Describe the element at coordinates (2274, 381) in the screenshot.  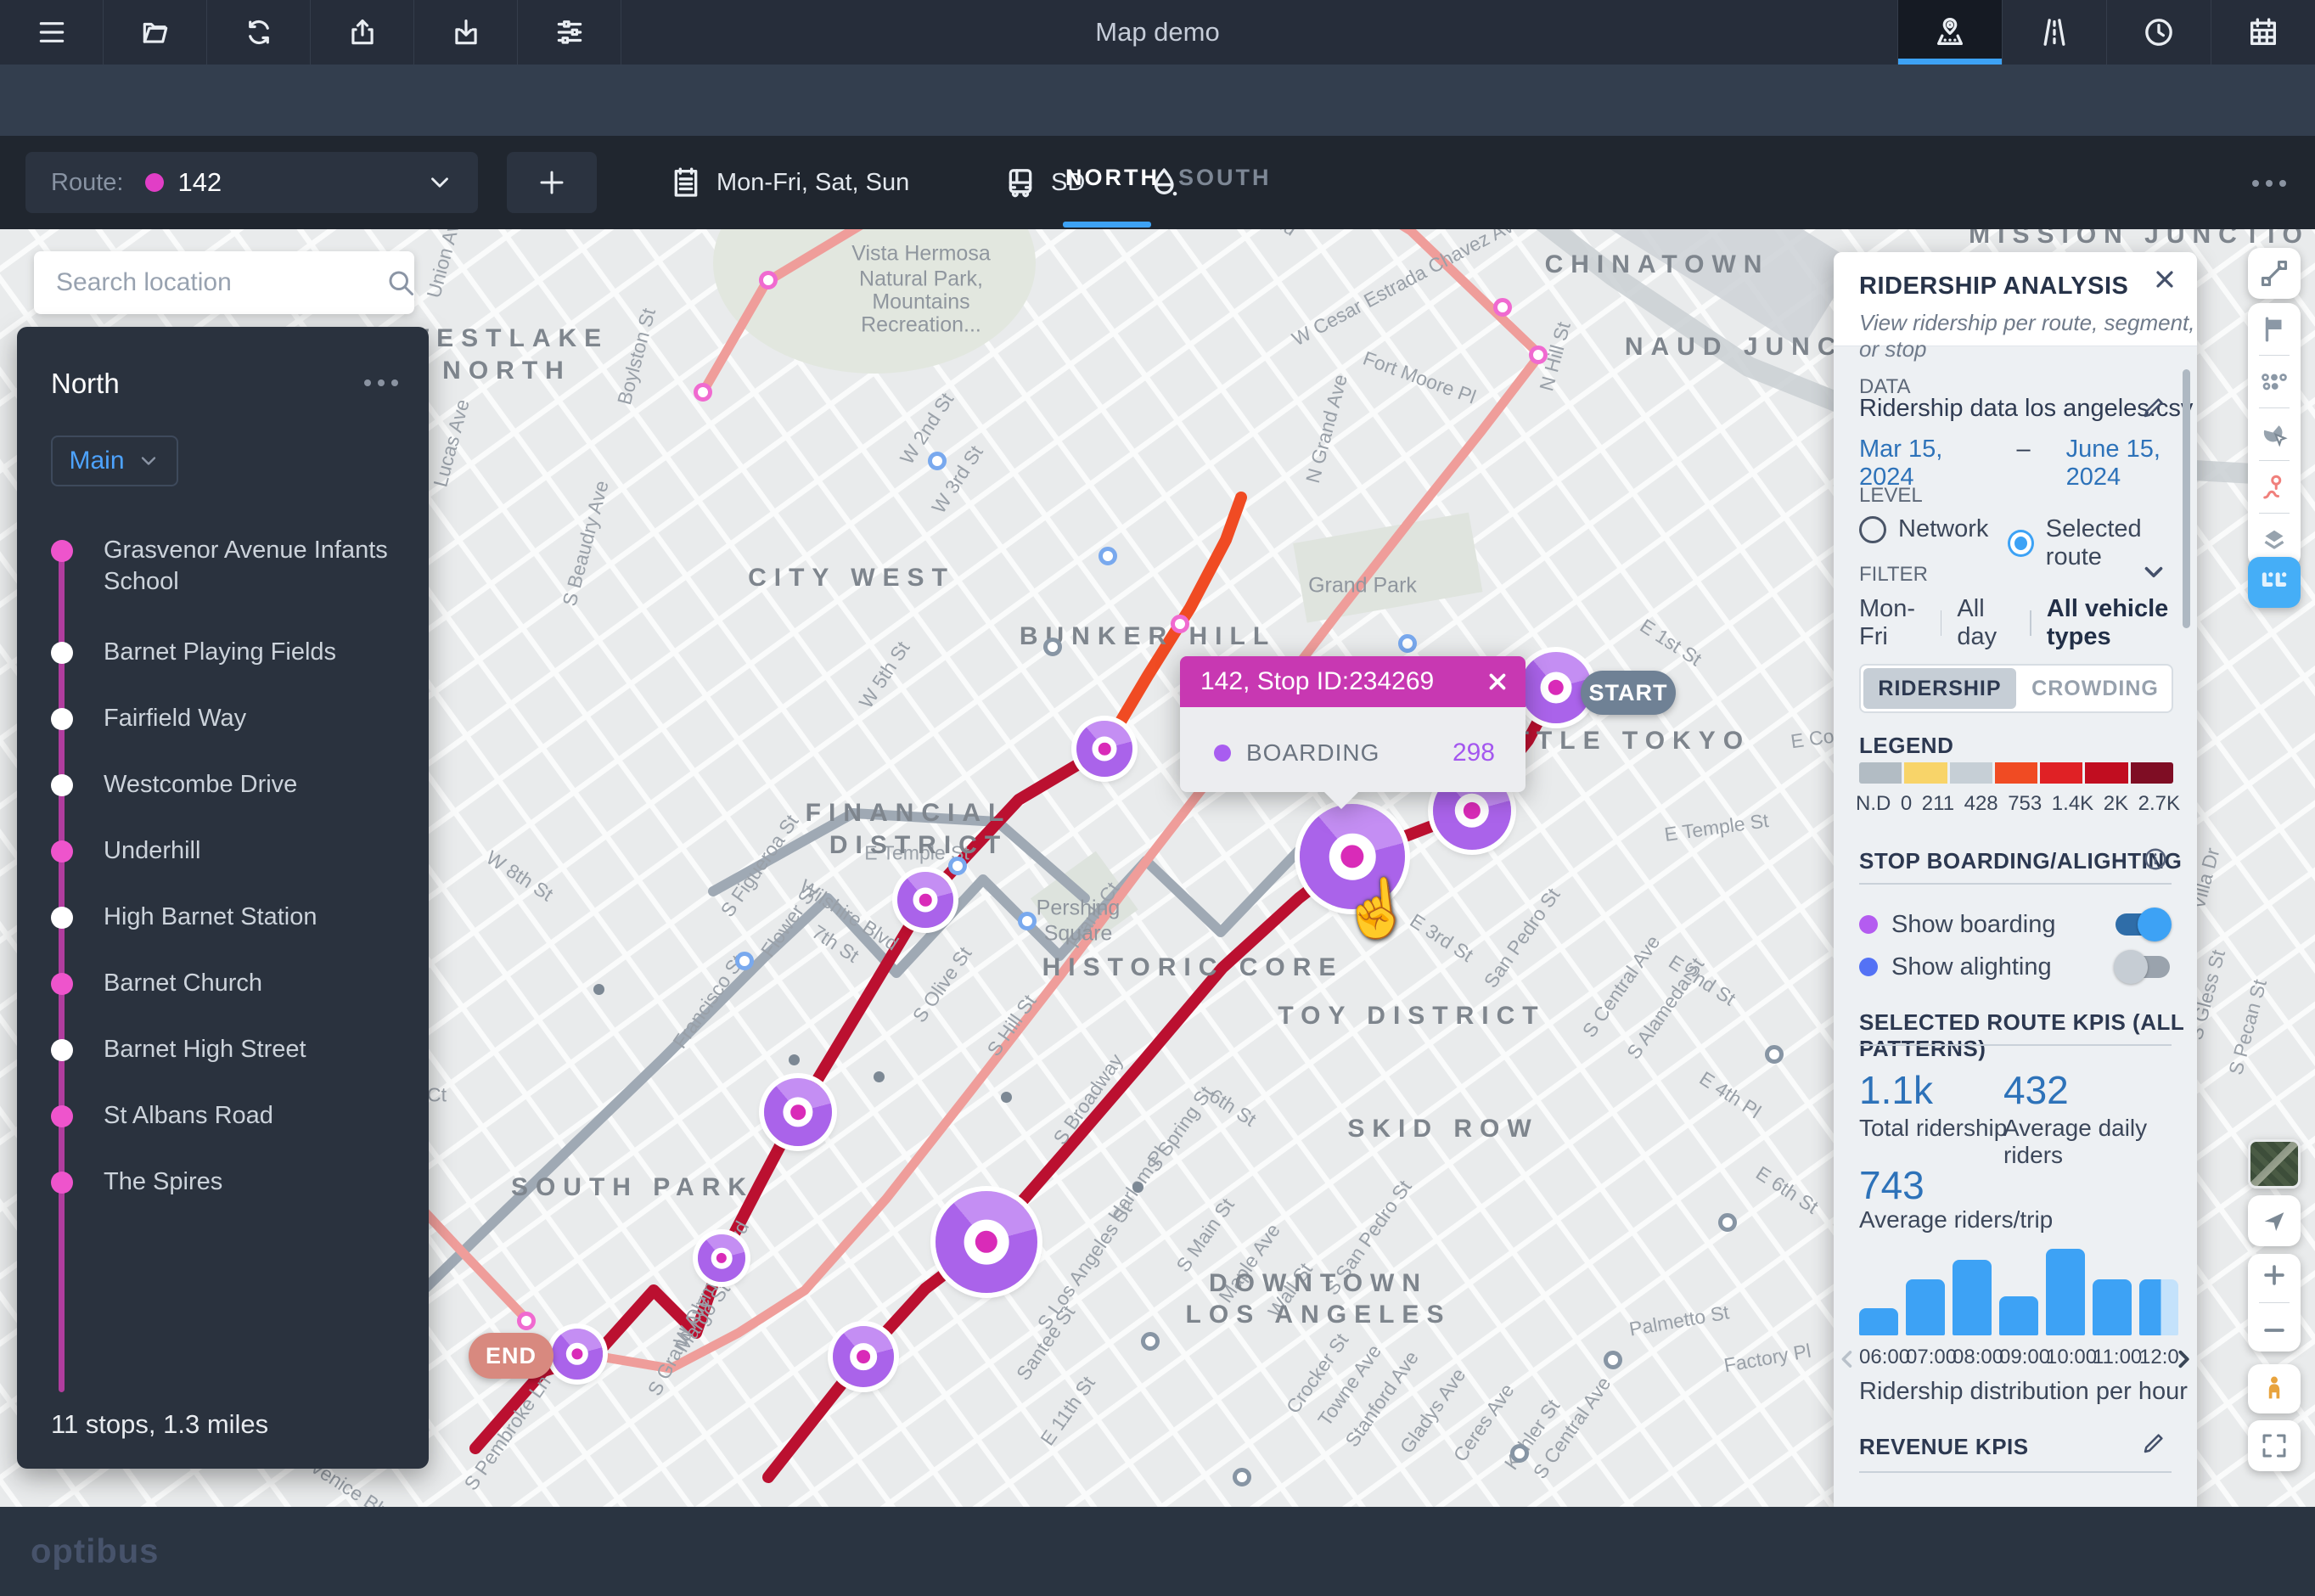
I see `stop-settings-icon` at that location.